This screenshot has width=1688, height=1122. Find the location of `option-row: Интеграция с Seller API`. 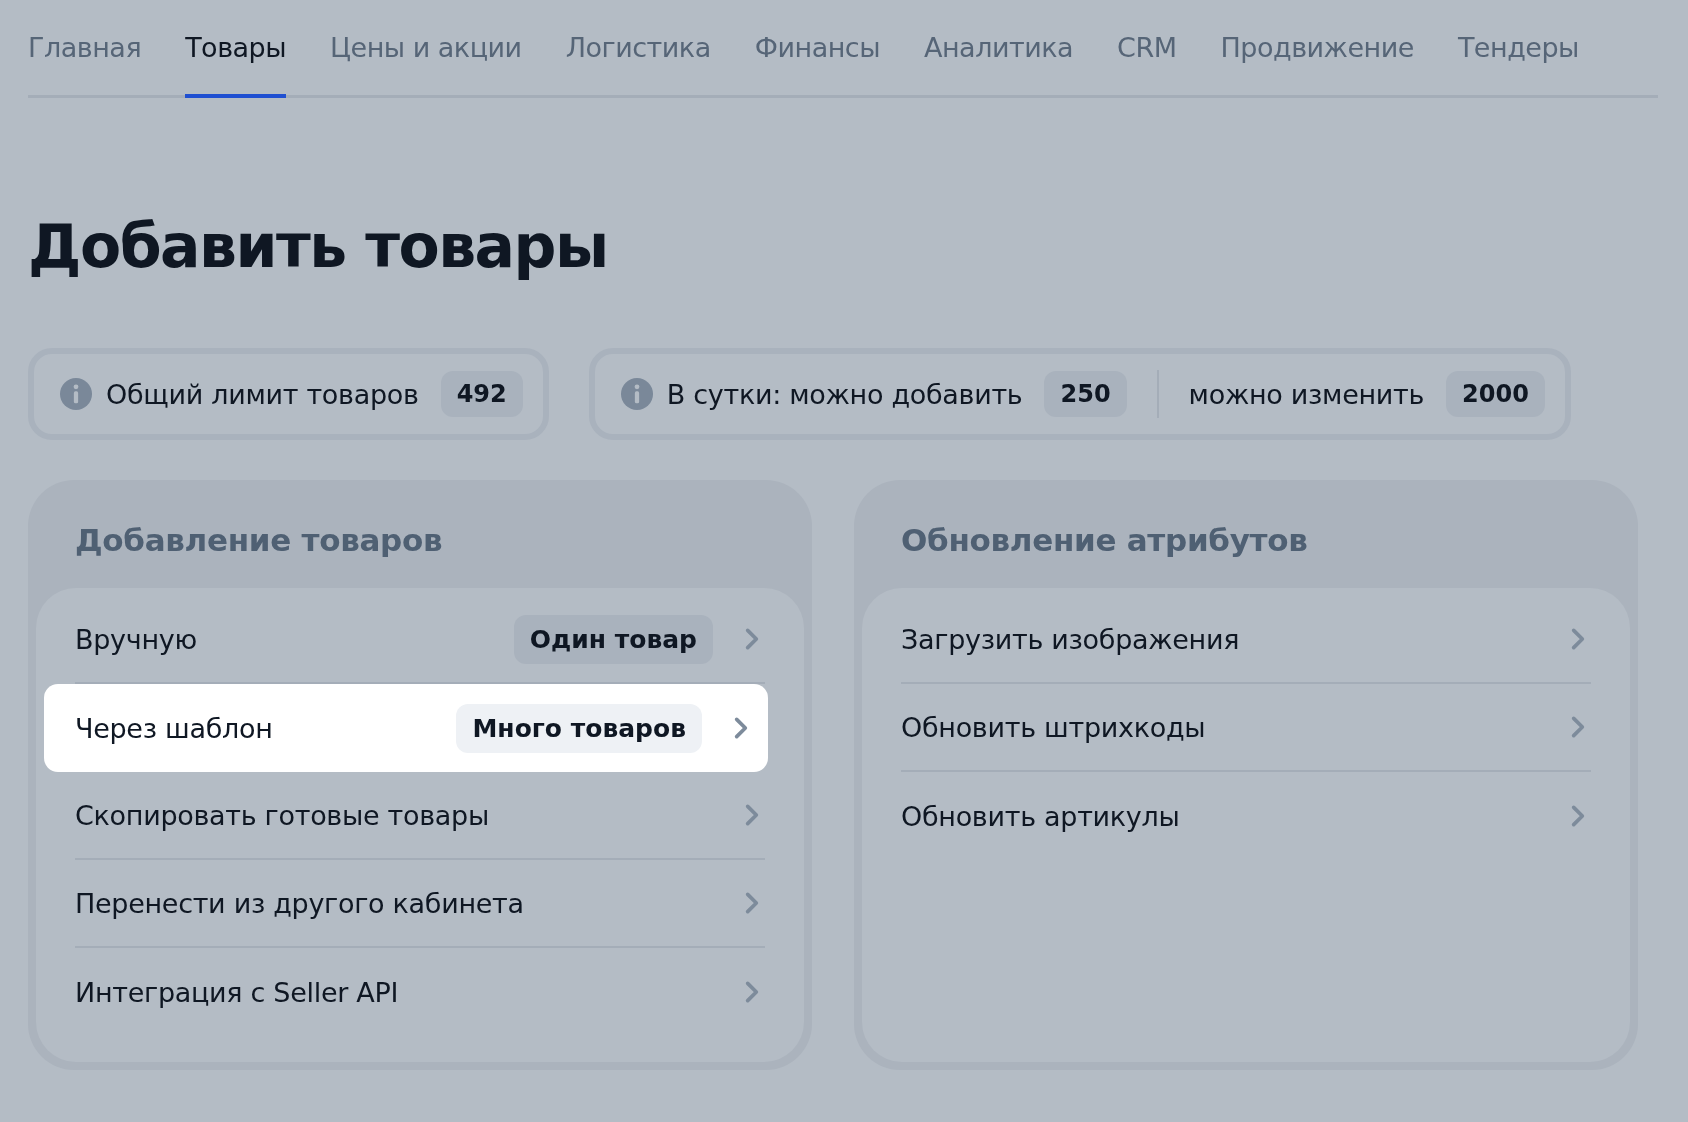

option-row: Интеграция с Seller API is located at coordinates (420, 992).